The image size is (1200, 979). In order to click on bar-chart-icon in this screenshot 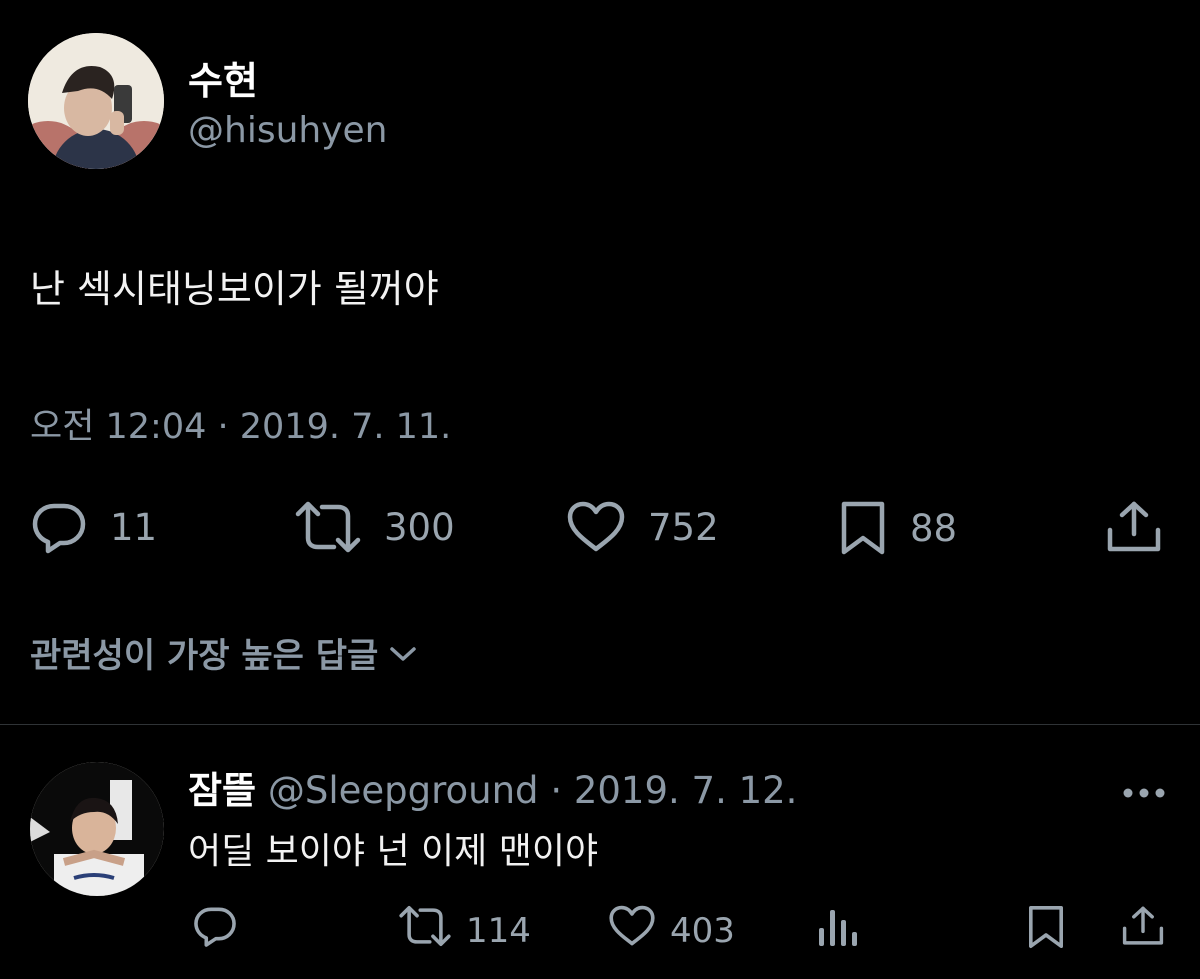, I will do `click(838, 931)`.